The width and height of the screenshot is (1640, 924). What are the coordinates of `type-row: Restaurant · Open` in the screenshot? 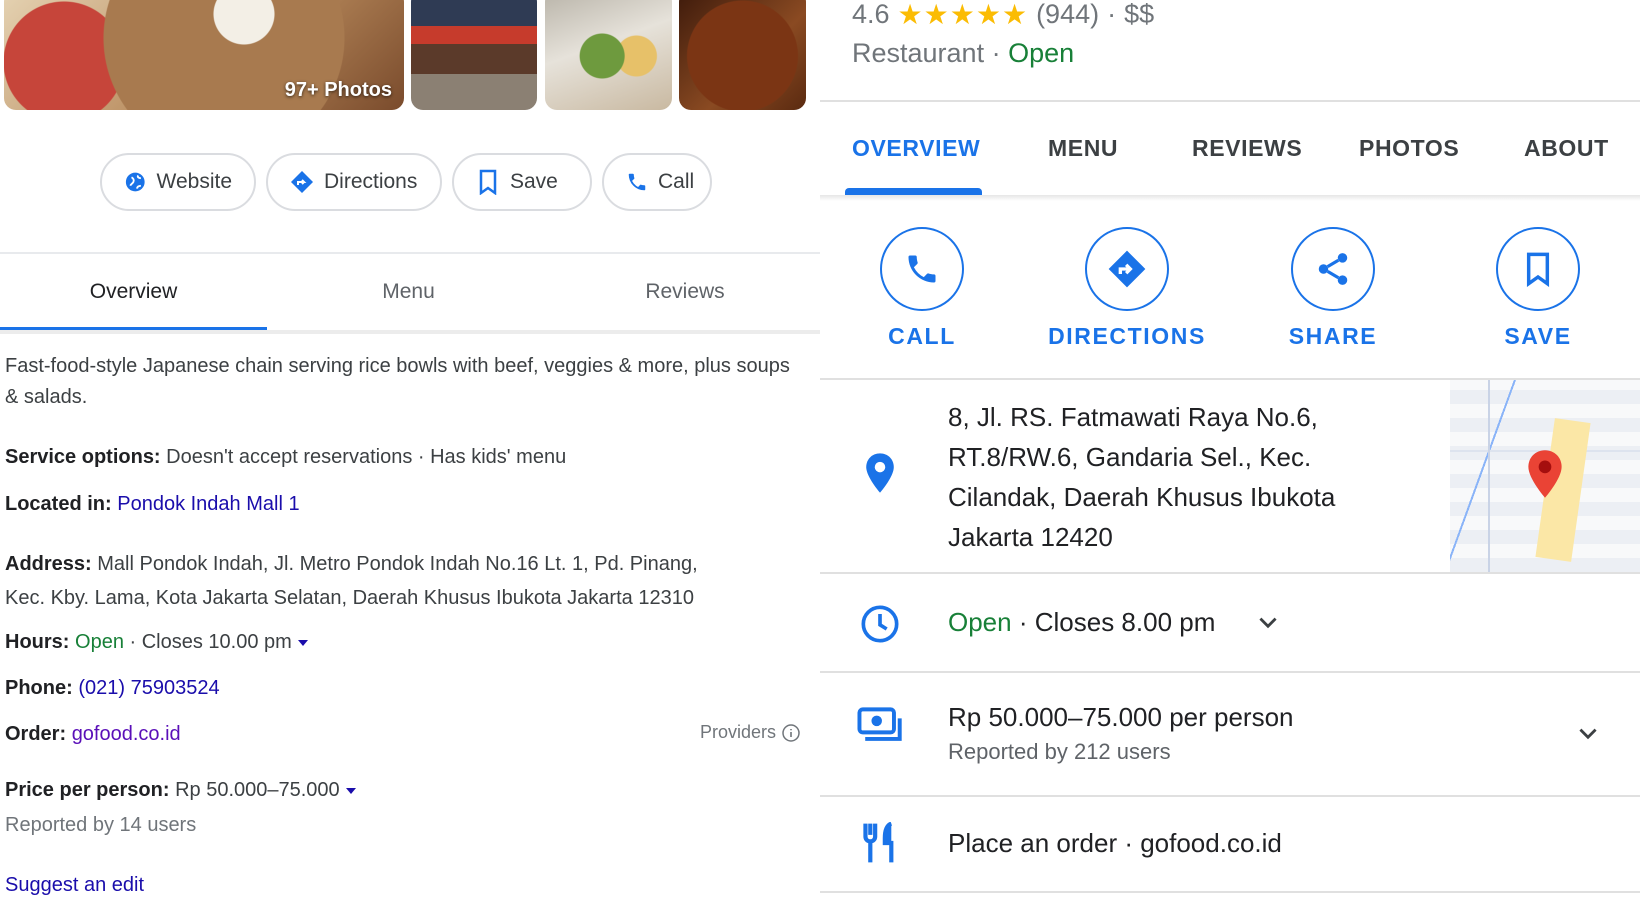 It's located at (963, 53).